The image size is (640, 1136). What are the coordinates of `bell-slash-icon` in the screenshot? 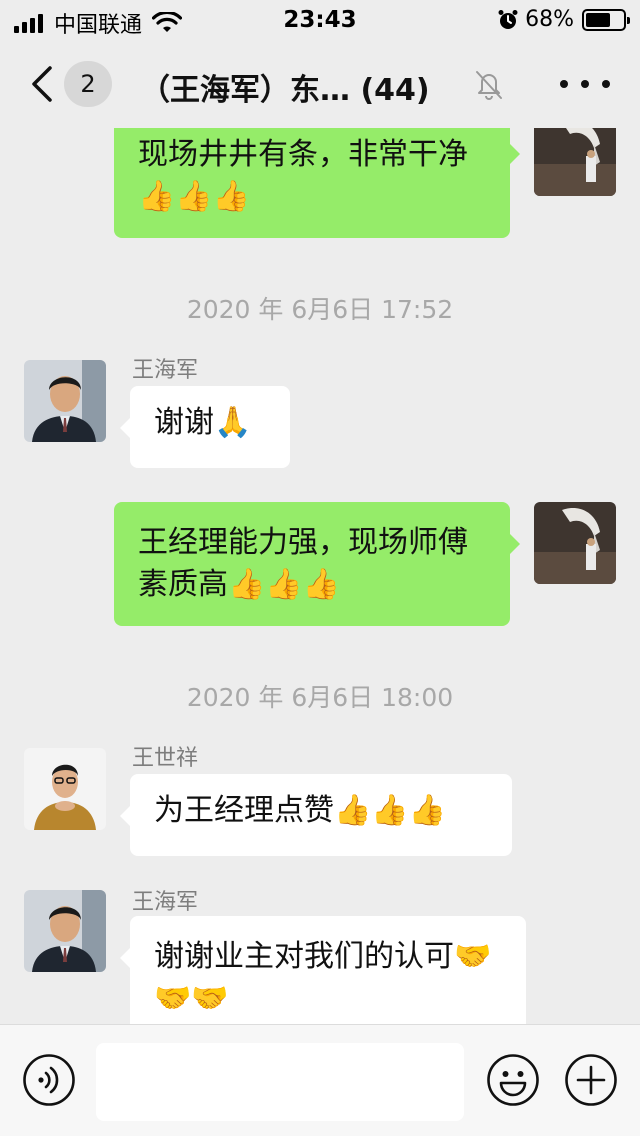 It's located at (489, 85).